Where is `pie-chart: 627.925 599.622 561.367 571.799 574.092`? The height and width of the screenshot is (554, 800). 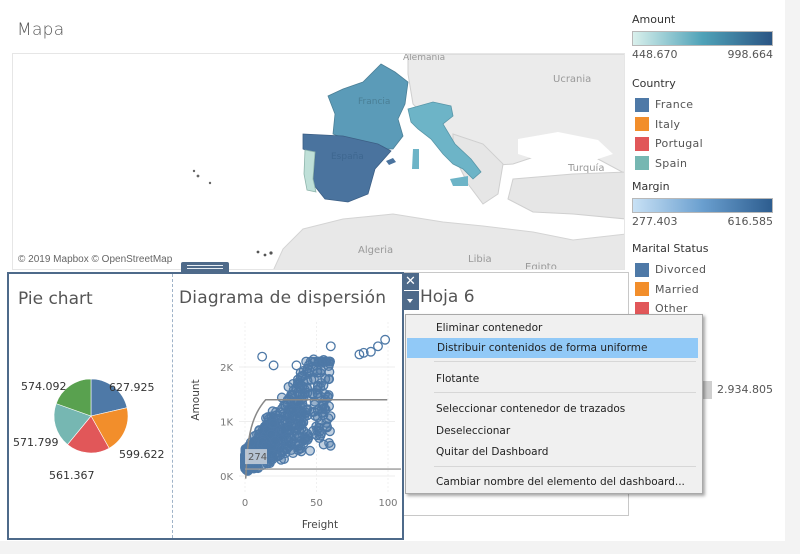
pie-chart: 627.925 599.622 561.367 571.799 574.092 is located at coordinates (90, 409).